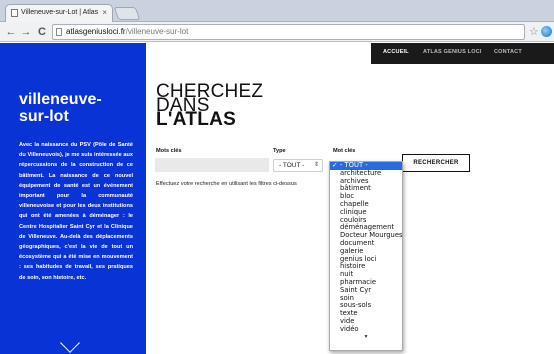 The width and height of the screenshot is (554, 354). I want to click on page-title: CHERCHEZ DANS L'ATLAS, so click(209, 106).